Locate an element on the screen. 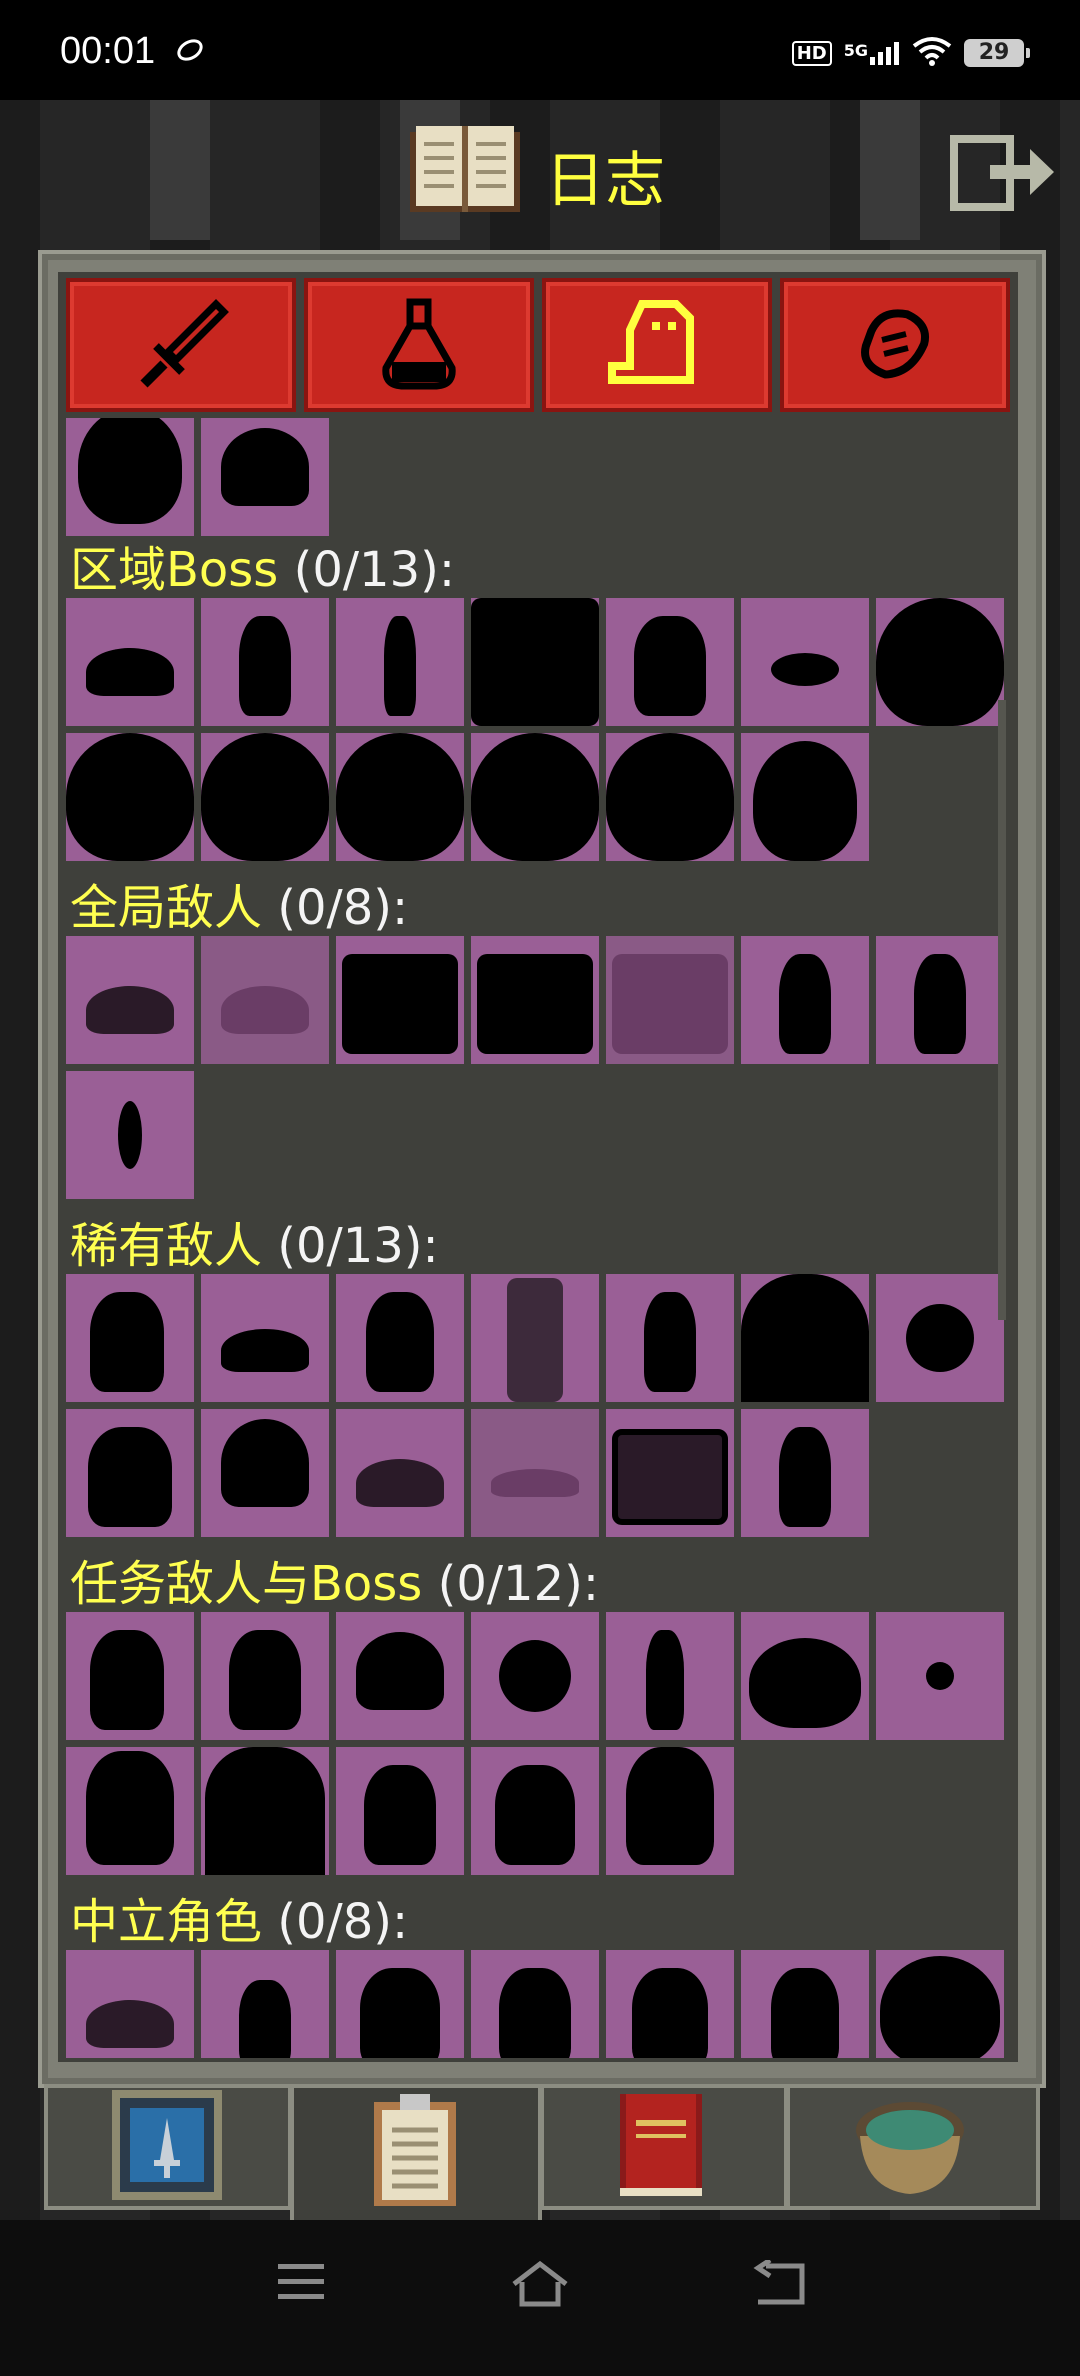 Image resolution: width=1080 pixels, height=2376 pixels. neutral-characters-grid is located at coordinates (535, 2004).